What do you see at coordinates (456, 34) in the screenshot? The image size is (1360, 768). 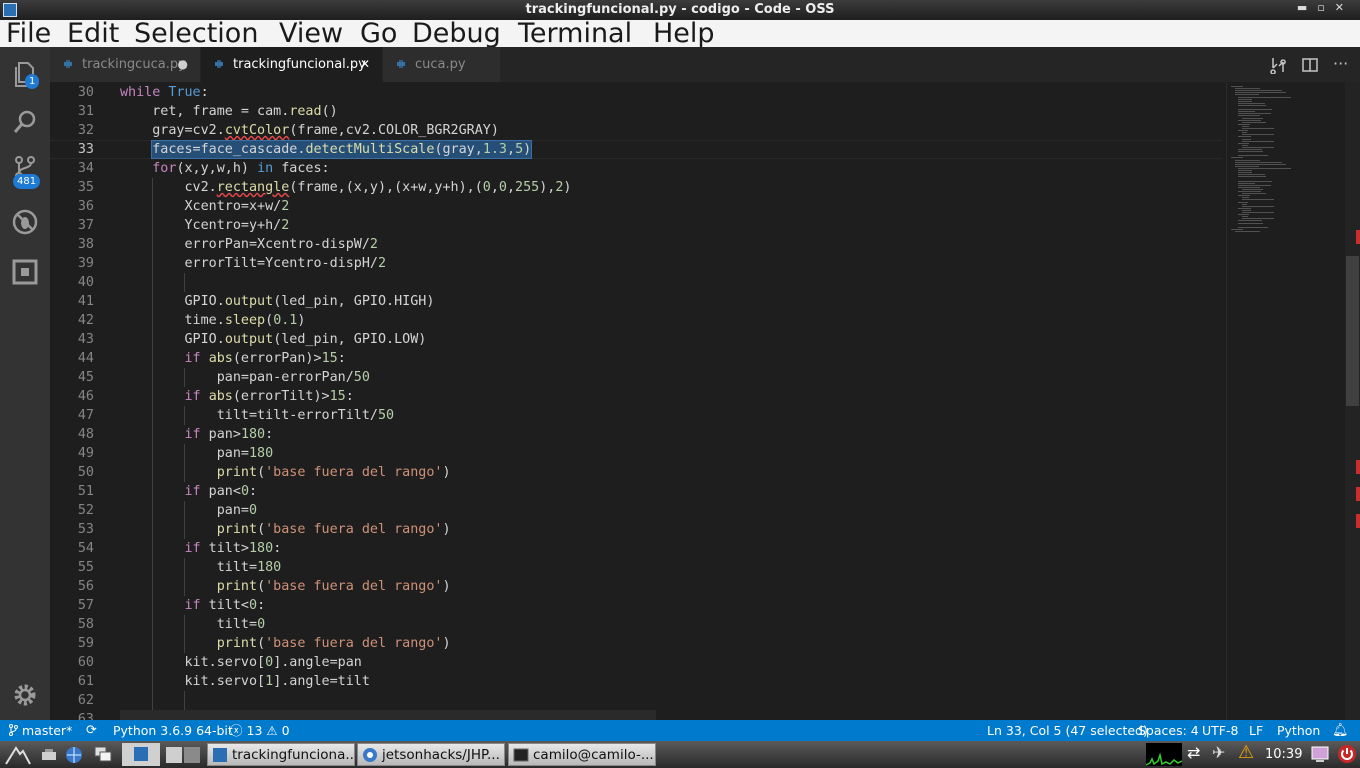 I see `menu-debug: Debug` at bounding box center [456, 34].